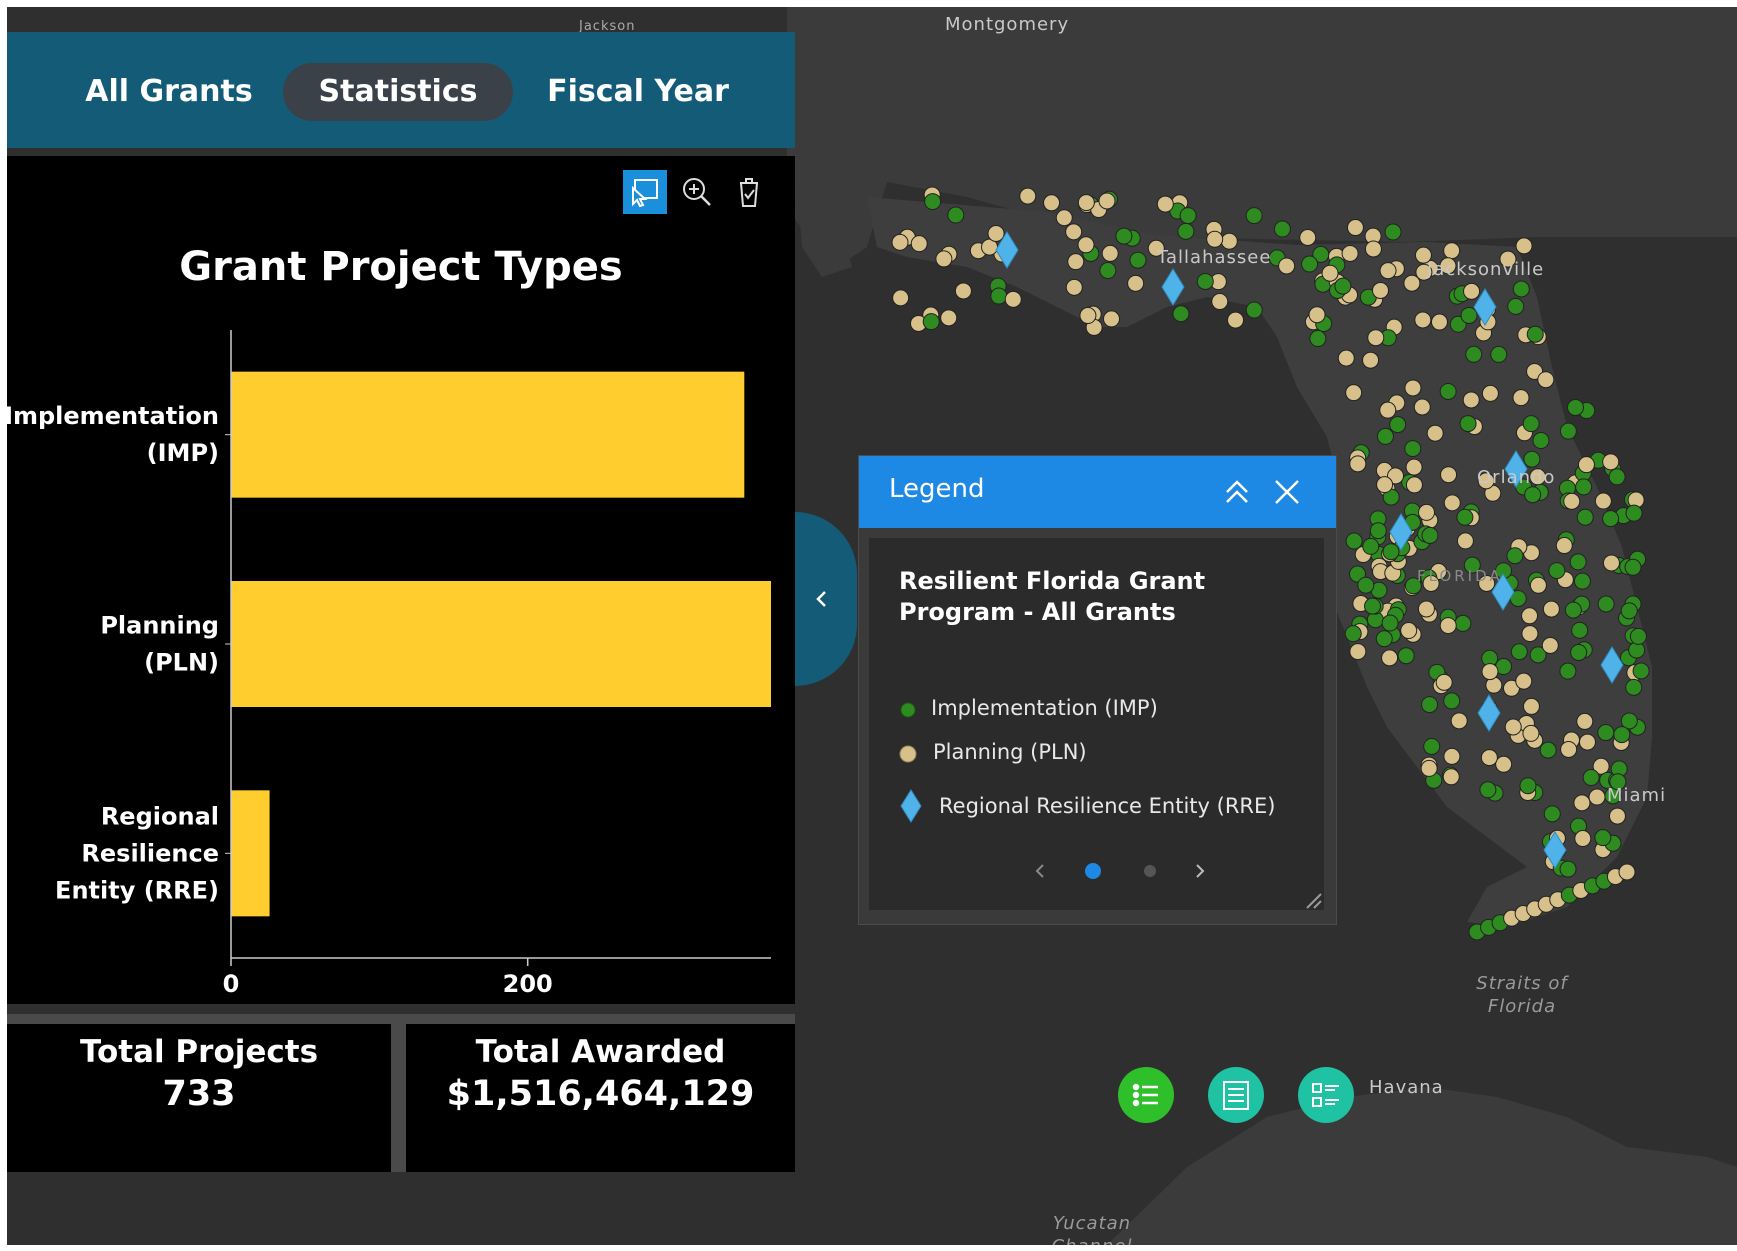 The image size is (1737, 1251). I want to click on resize-handle-icon, so click(1314, 901).